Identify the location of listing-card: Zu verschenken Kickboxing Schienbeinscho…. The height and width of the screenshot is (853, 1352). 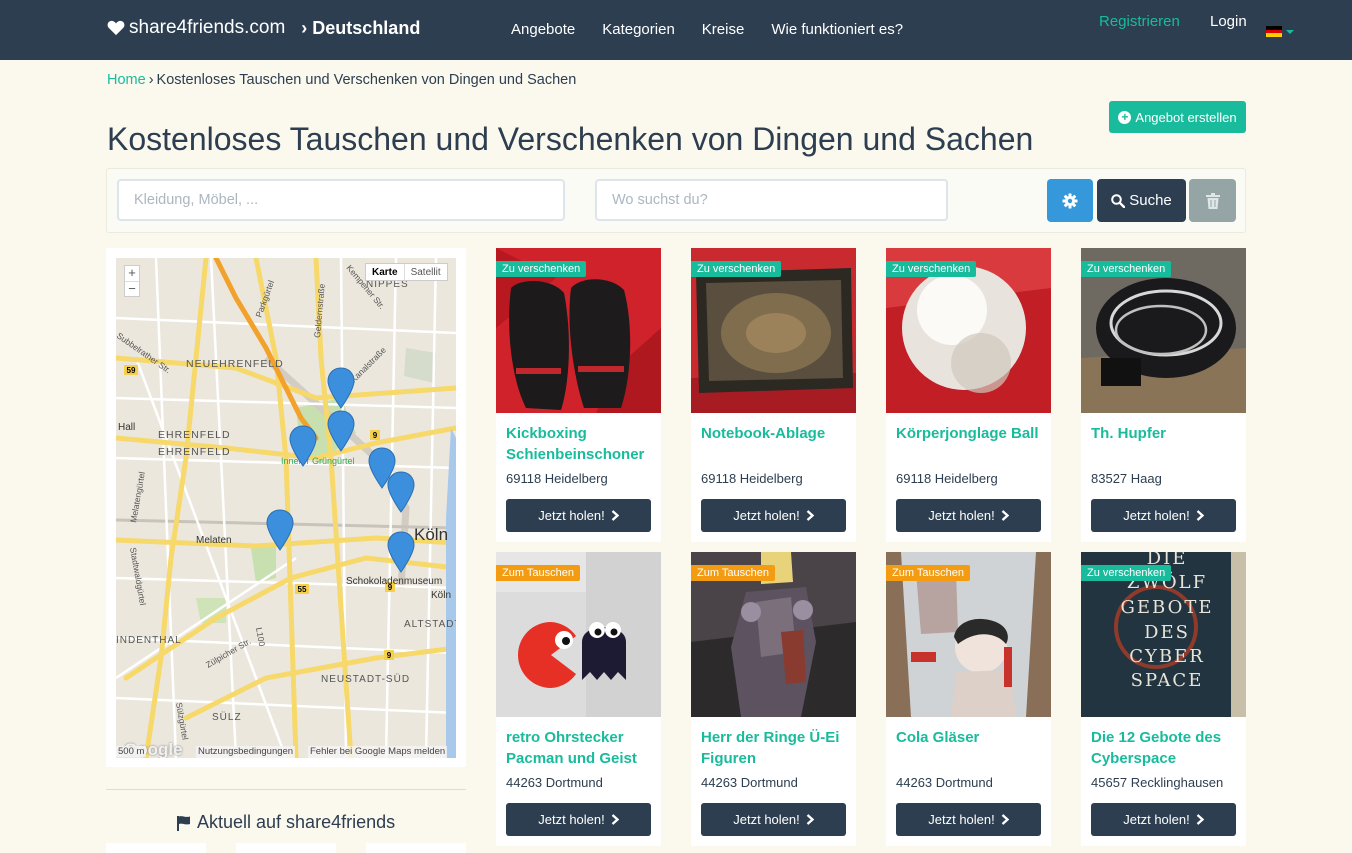
(578, 395).